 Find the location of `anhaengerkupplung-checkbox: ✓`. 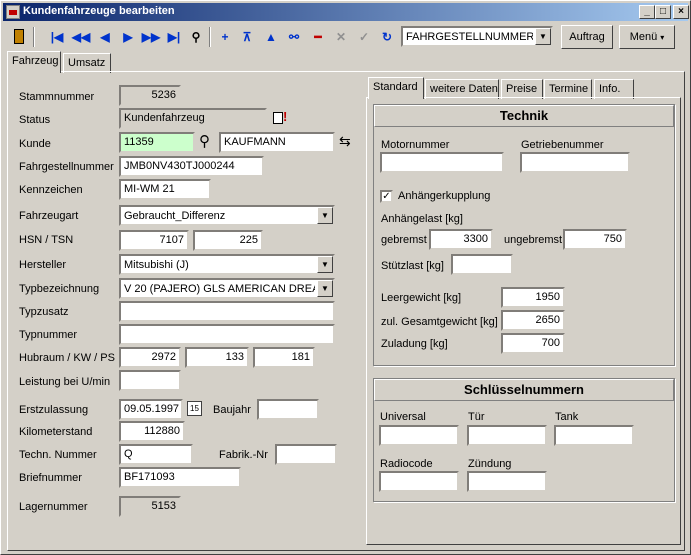

anhaengerkupplung-checkbox: ✓ is located at coordinates (386, 196).